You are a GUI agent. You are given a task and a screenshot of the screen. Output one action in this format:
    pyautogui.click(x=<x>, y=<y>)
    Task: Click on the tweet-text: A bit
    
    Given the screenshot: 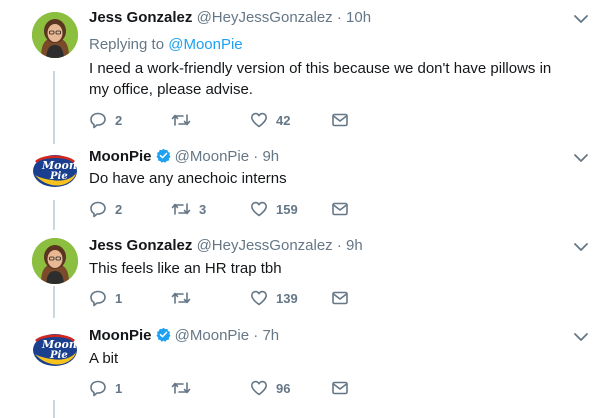 What is the action you would take?
    pyautogui.click(x=104, y=358)
    